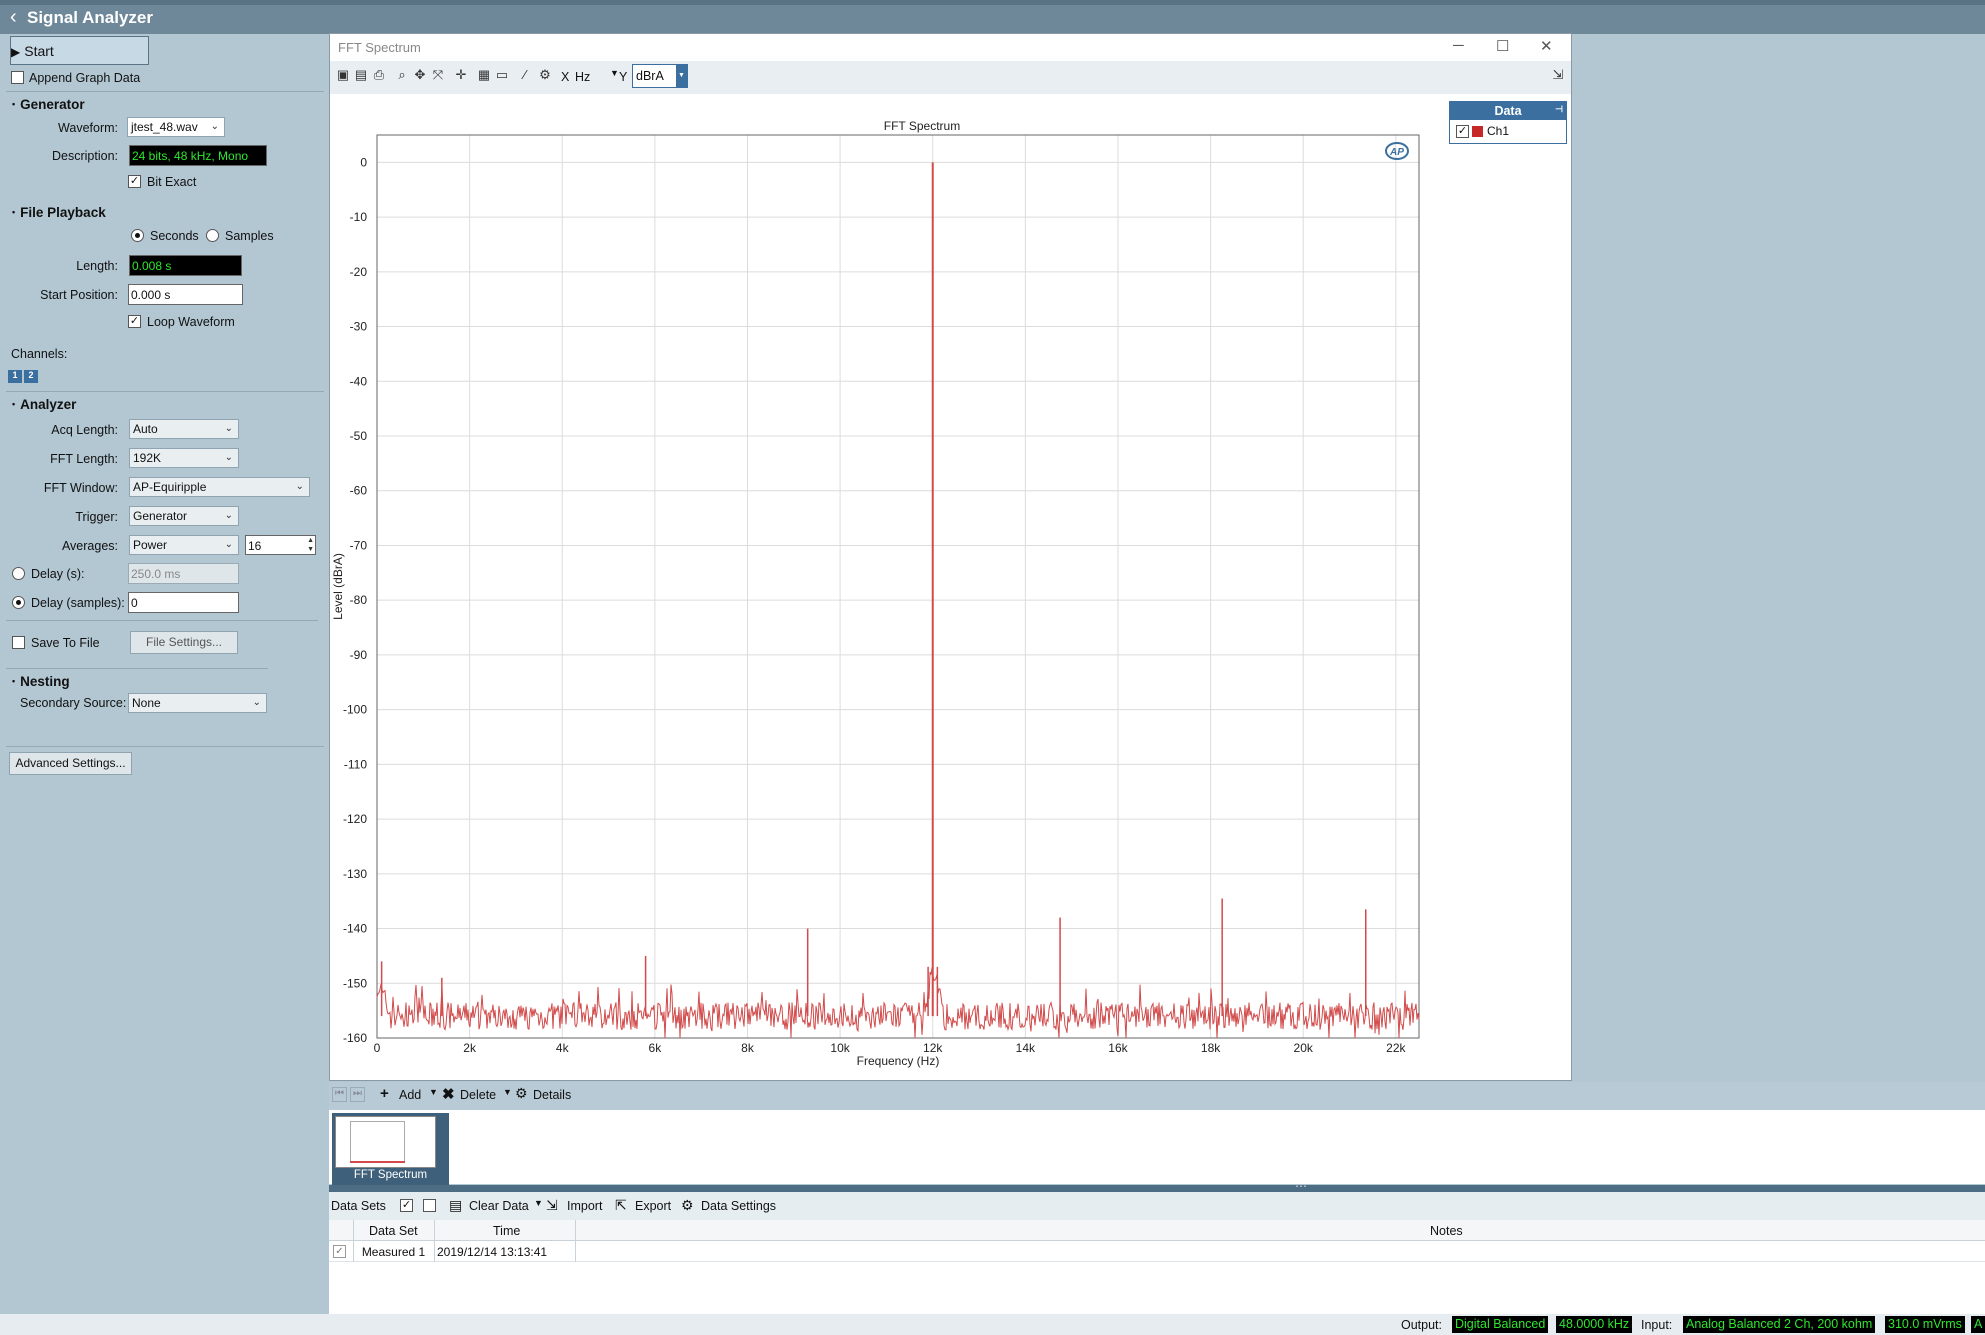 The height and width of the screenshot is (1335, 1985). What do you see at coordinates (184, 545) in the screenshot?
I see `averages-select: Power ⌄` at bounding box center [184, 545].